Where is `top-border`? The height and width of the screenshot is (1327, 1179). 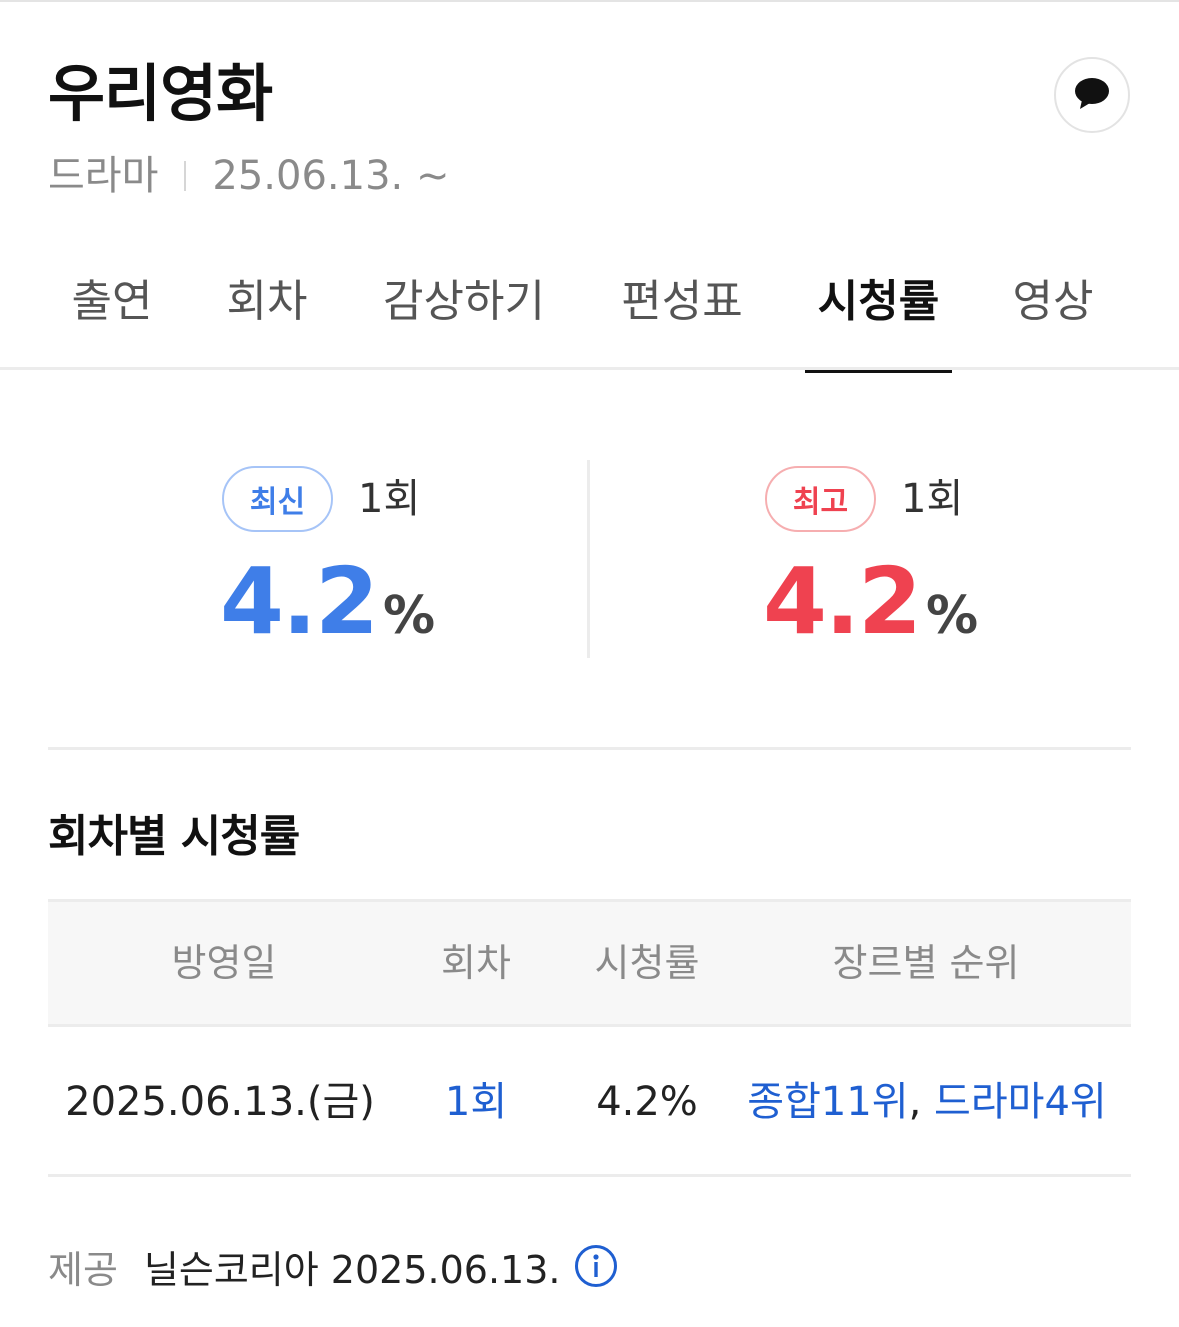 top-border is located at coordinates (589, 1).